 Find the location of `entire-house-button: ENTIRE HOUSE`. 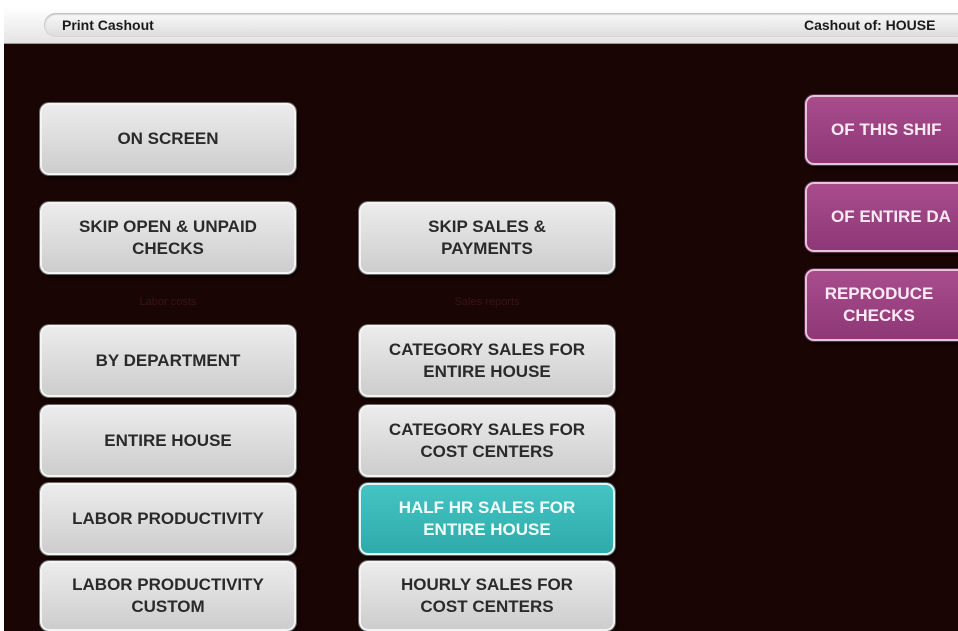

entire-house-button: ENTIRE HOUSE is located at coordinates (168, 441).